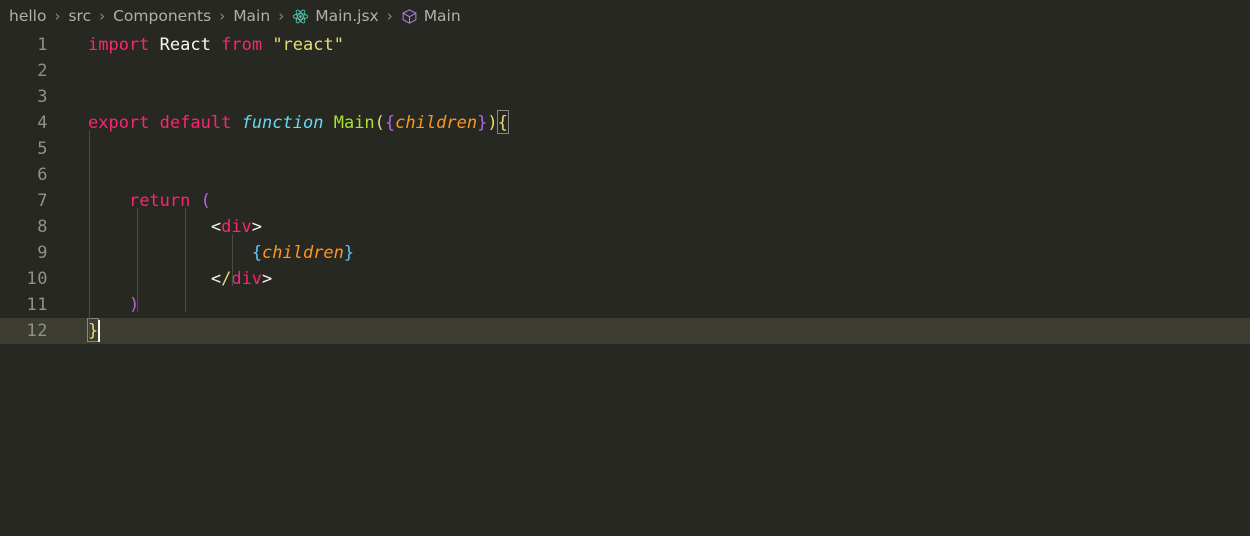 The width and height of the screenshot is (1250, 536). Describe the element at coordinates (42, 149) in the screenshot. I see `line-number: 5` at that location.